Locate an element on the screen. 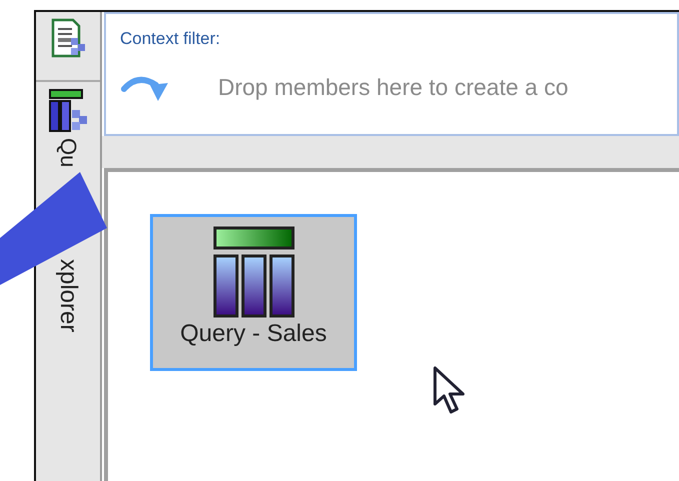 This screenshot has width=679, height=481. context-filter-label: Context filter: is located at coordinates (170, 39).